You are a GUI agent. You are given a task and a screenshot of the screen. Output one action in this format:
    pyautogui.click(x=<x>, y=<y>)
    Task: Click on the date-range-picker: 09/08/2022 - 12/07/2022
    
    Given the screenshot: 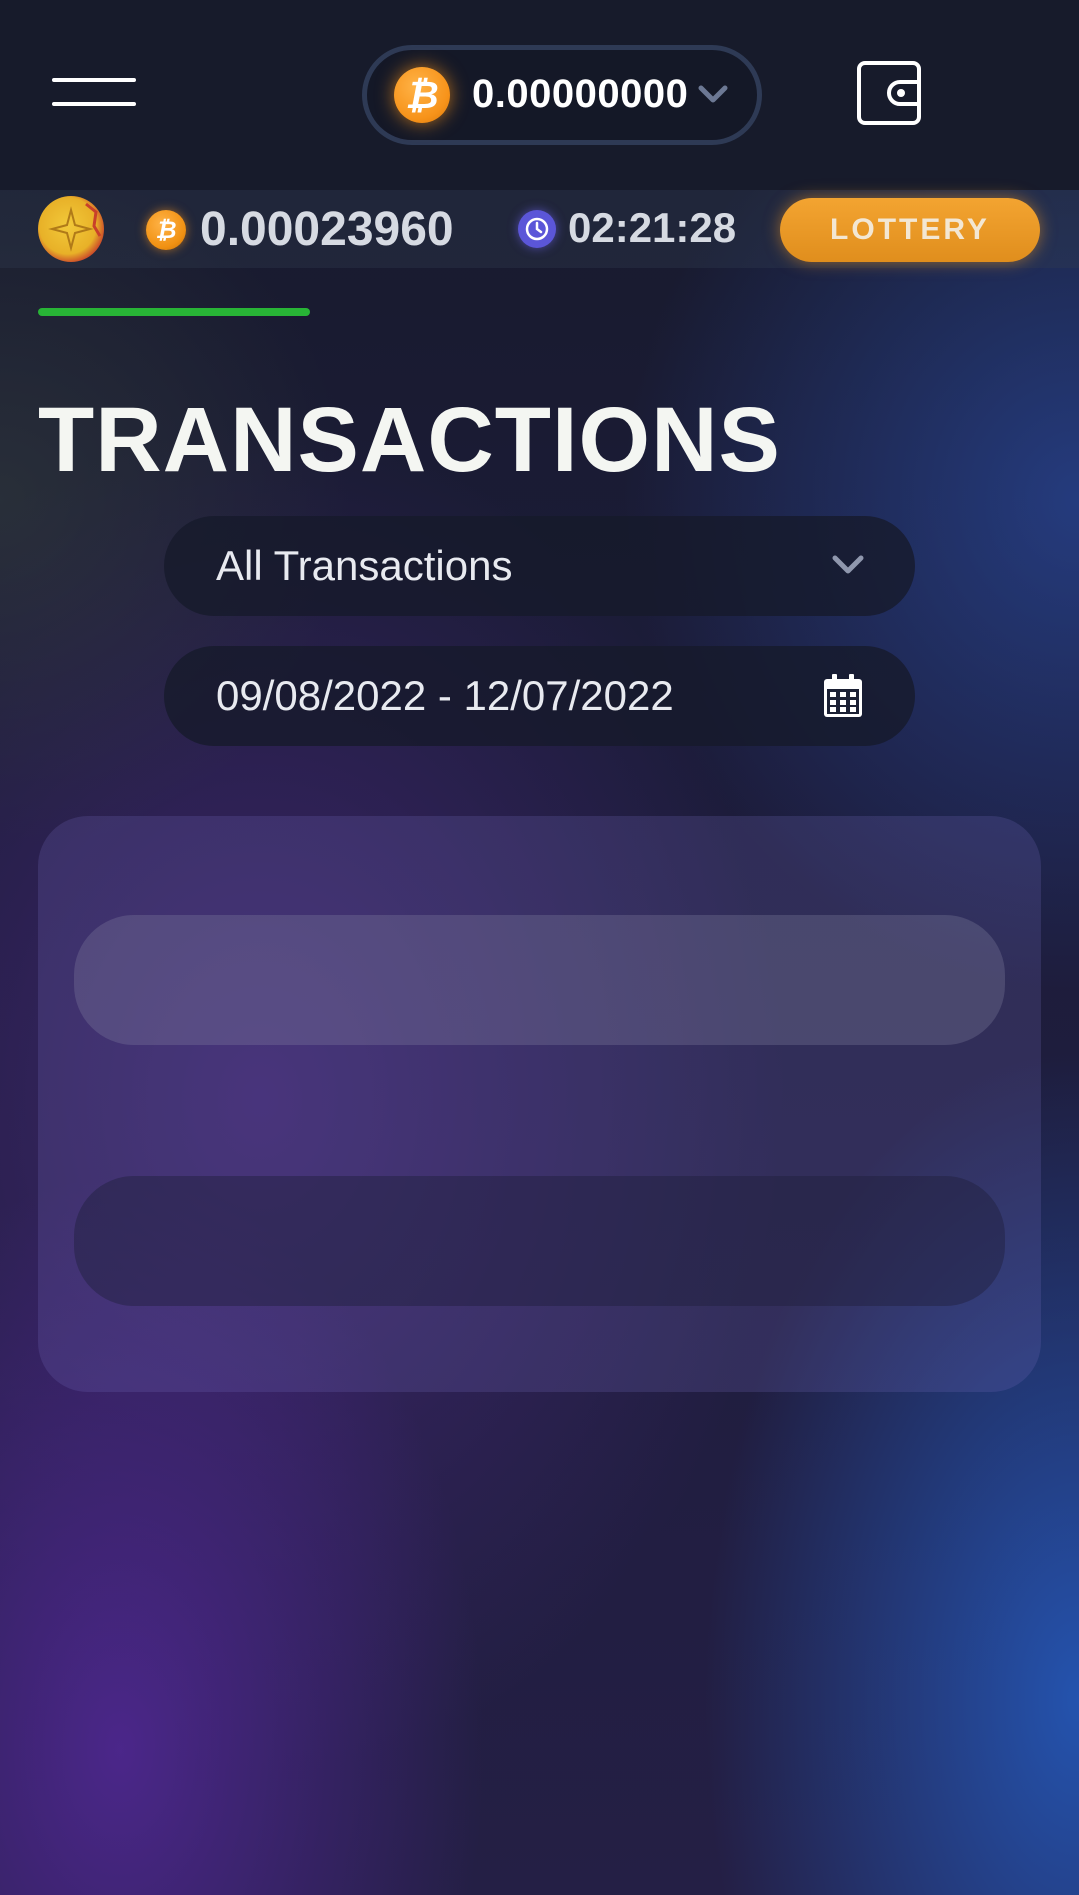 What is the action you would take?
    pyautogui.click(x=539, y=696)
    